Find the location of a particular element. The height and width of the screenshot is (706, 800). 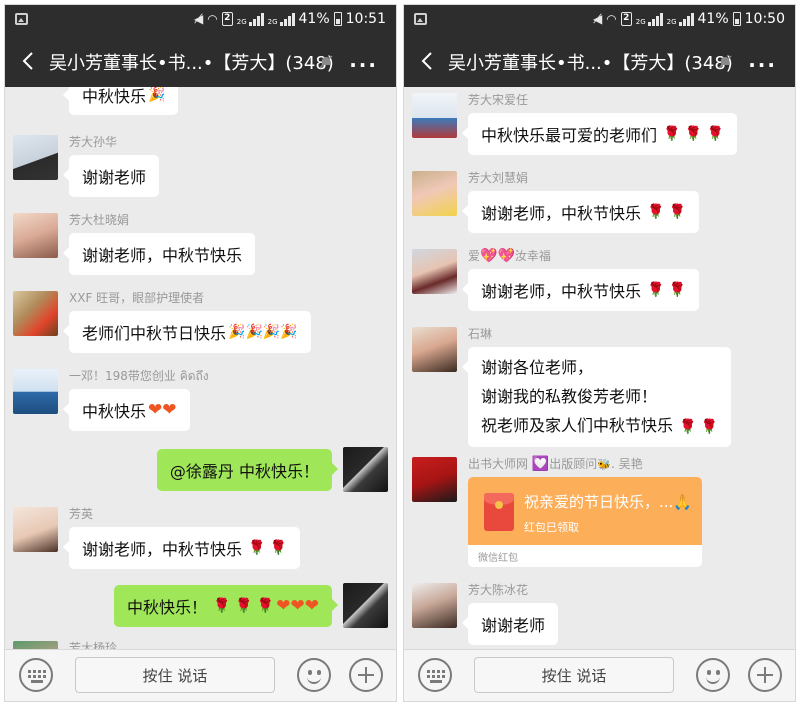

sender-name: 芳大刘慧娟 is located at coordinates (498, 178).